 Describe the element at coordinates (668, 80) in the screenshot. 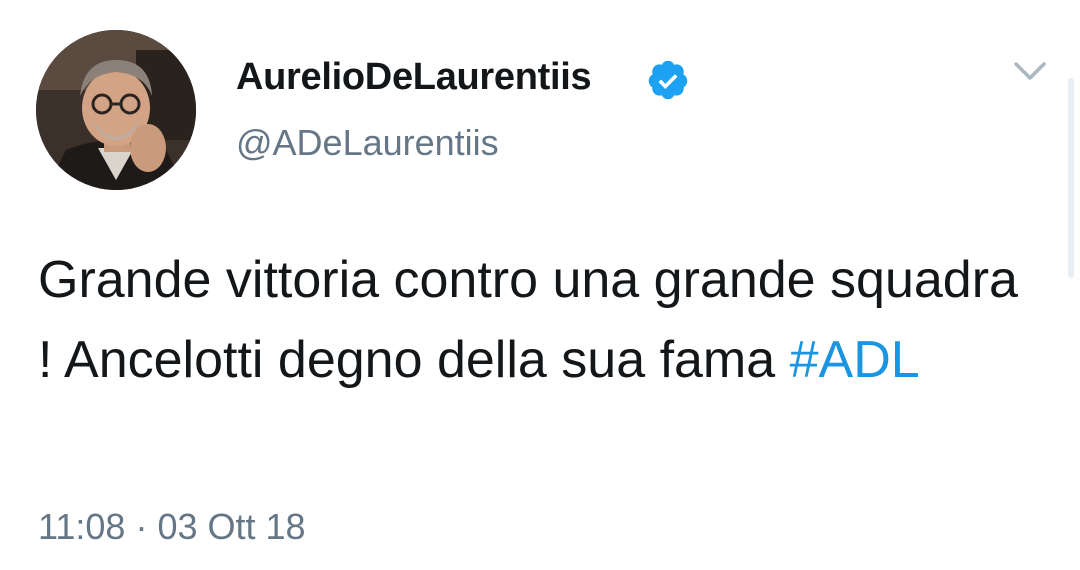

I see `verified-badge-icon` at that location.